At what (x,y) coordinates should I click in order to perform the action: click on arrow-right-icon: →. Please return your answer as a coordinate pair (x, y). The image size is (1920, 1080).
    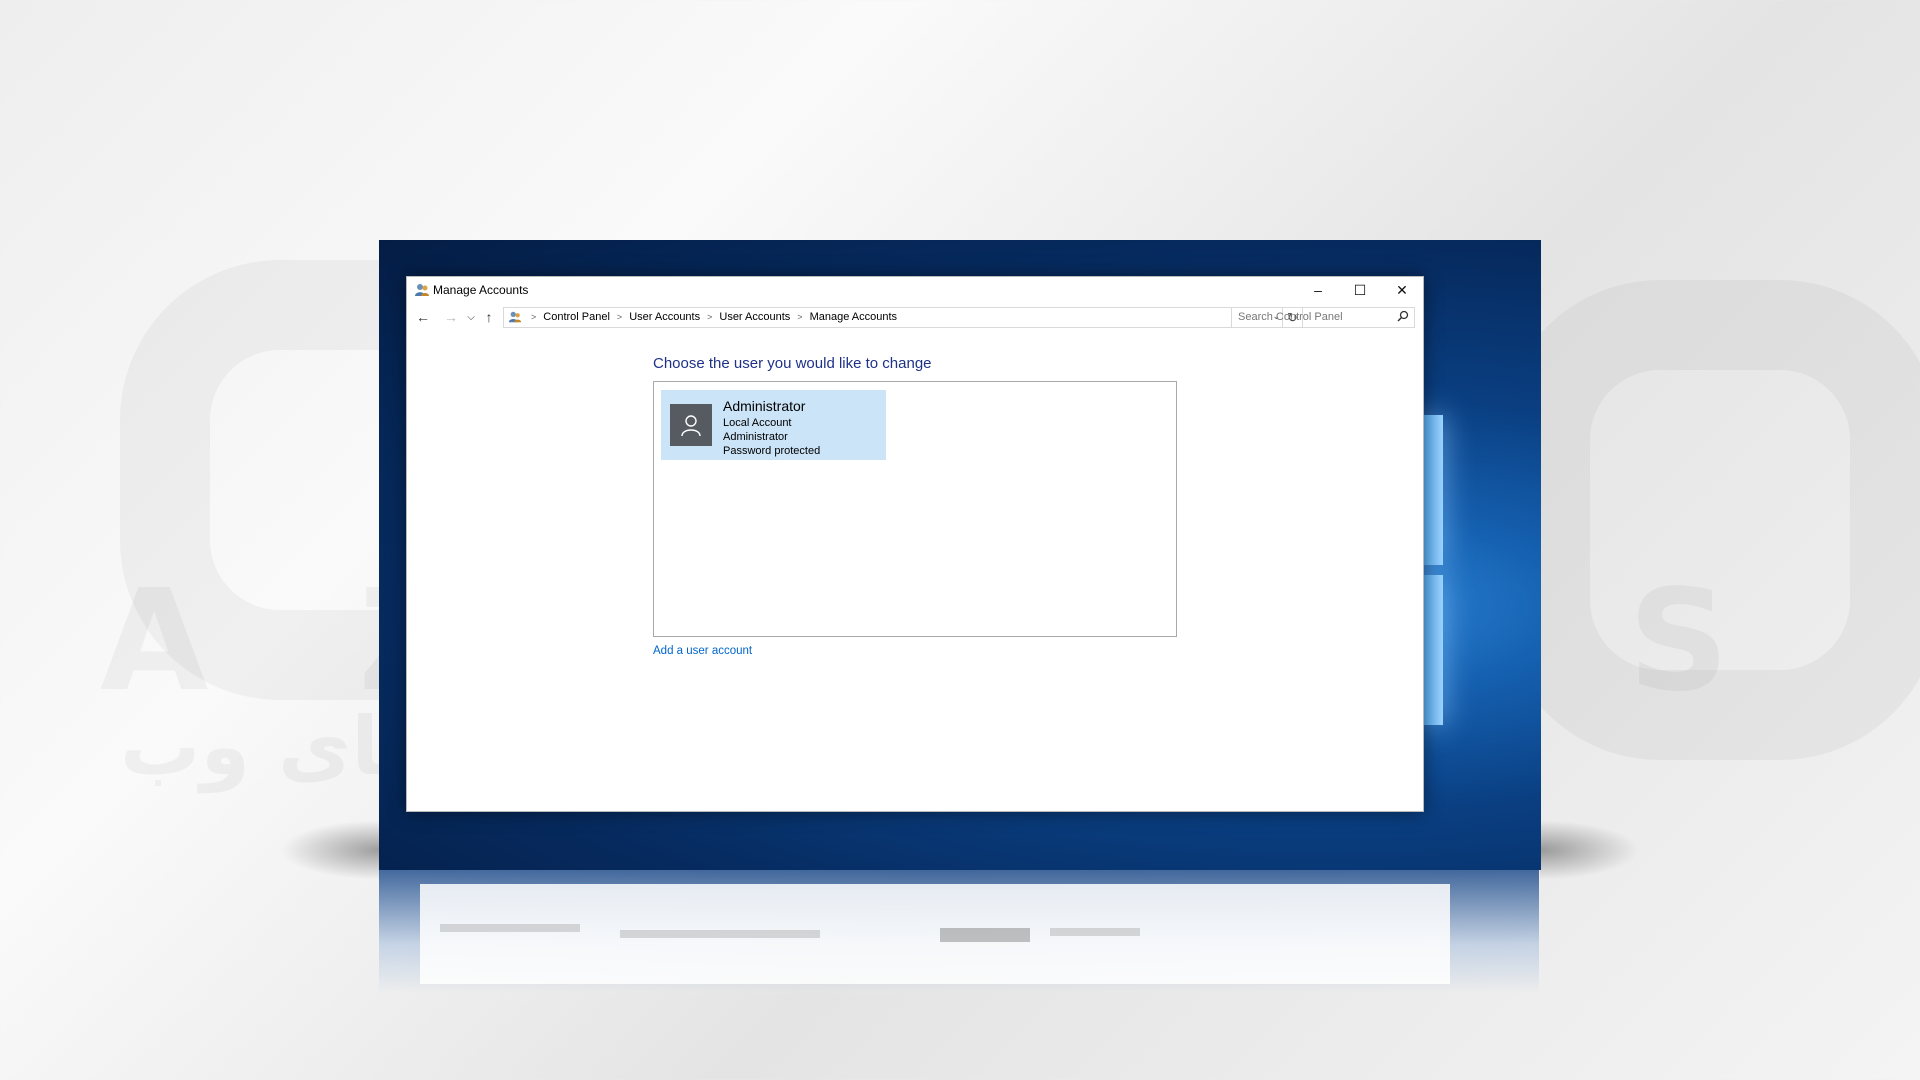
    Looking at the image, I should click on (451, 317).